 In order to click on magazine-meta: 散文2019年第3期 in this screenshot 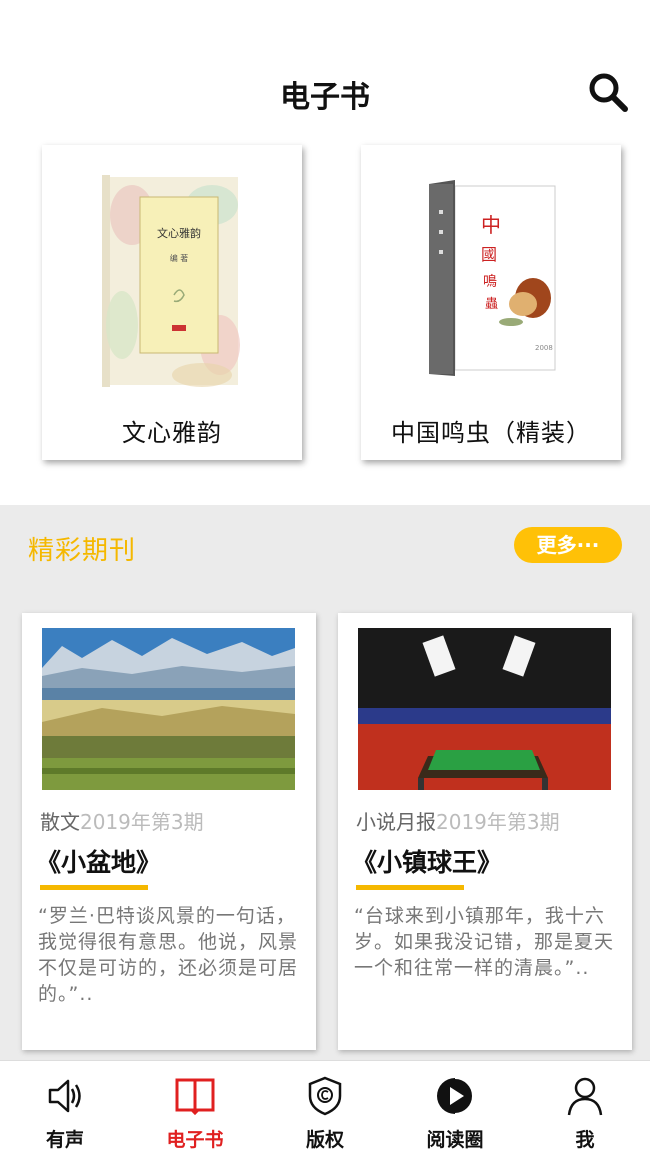, I will do `click(122, 820)`.